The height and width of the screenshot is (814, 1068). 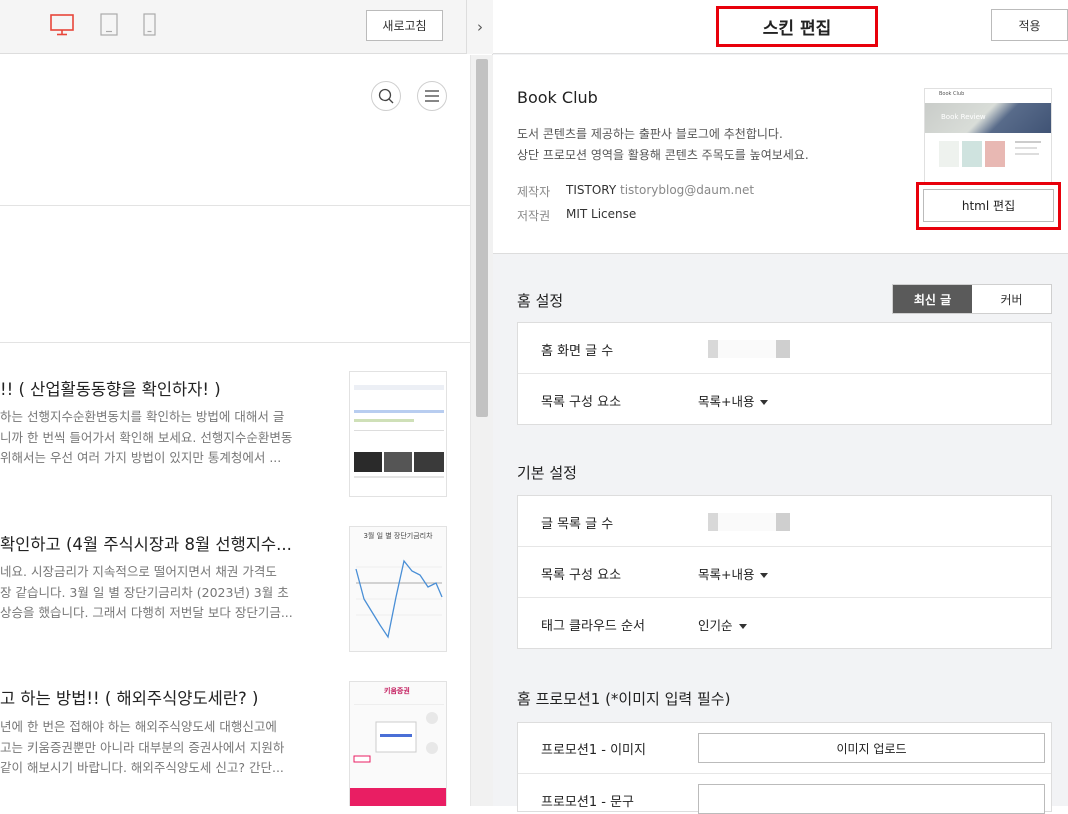 I want to click on home-settings-box: 홈 화면 글 수 목록 구성 요소 목록+내용, so click(x=784, y=373).